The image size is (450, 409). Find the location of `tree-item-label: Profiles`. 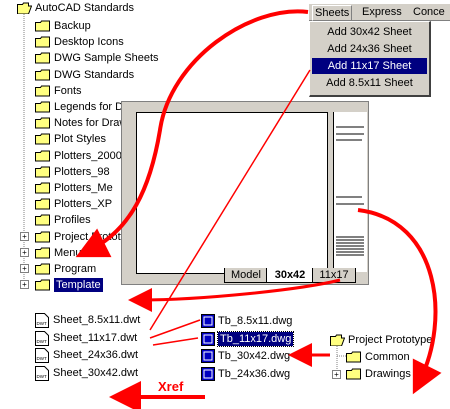

tree-item-label: Profiles is located at coordinates (72, 220).